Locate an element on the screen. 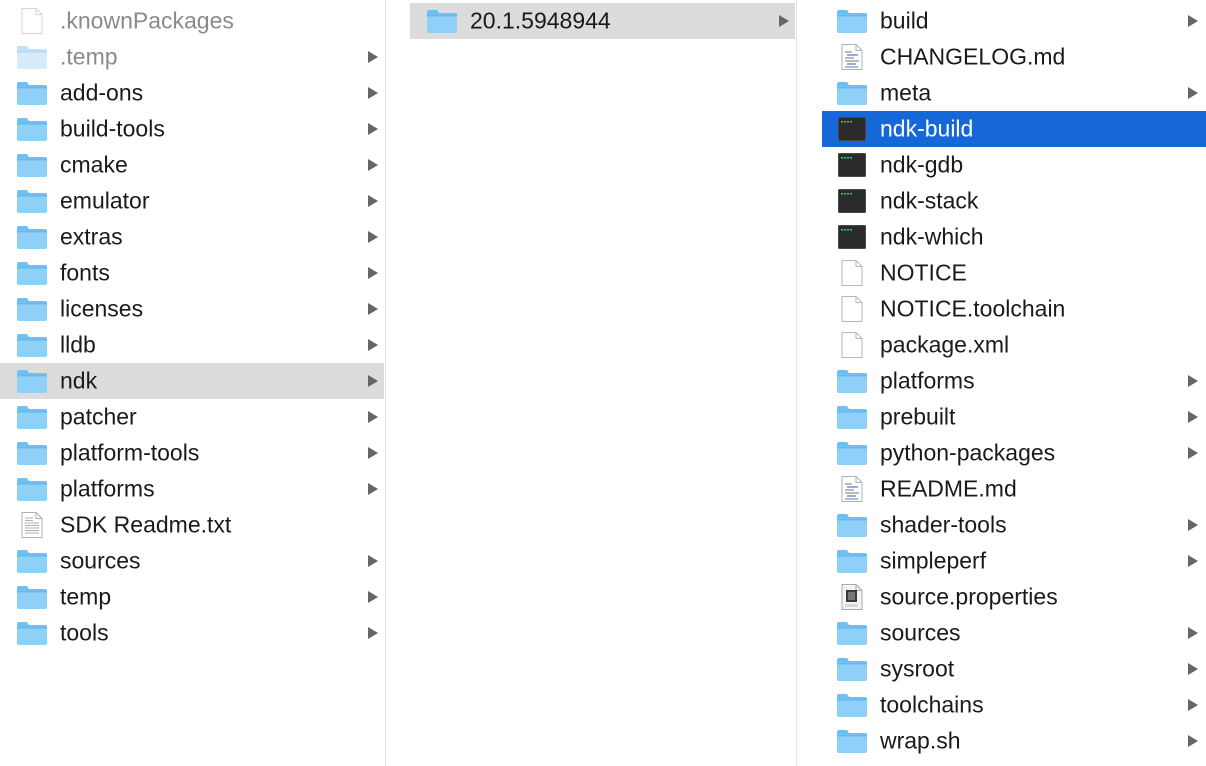 The image size is (1206, 766). item-label: python-packages is located at coordinates (968, 452).